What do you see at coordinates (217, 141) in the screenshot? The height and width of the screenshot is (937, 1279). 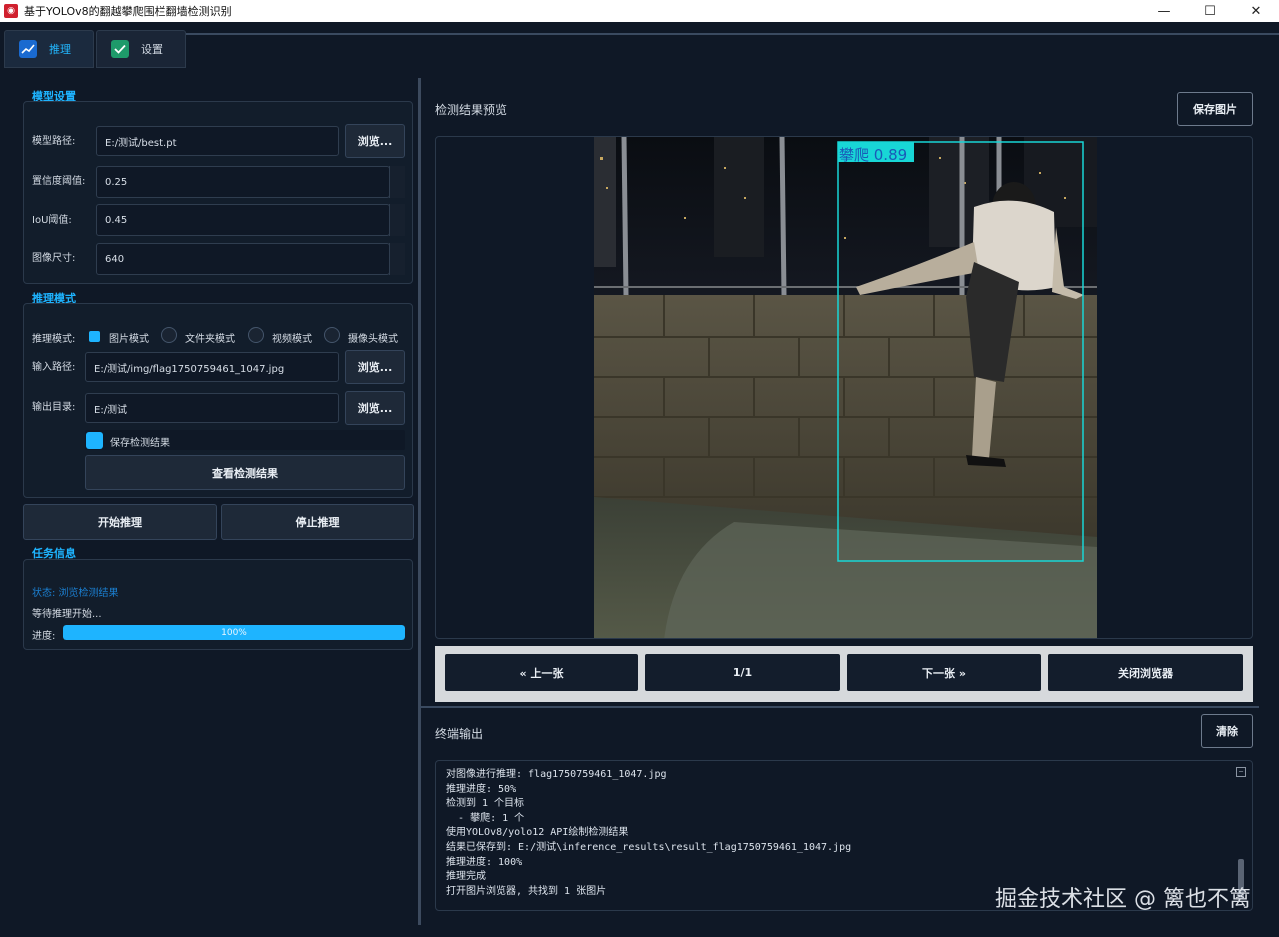 I see `model-path-input: E:/测试/best.pt` at bounding box center [217, 141].